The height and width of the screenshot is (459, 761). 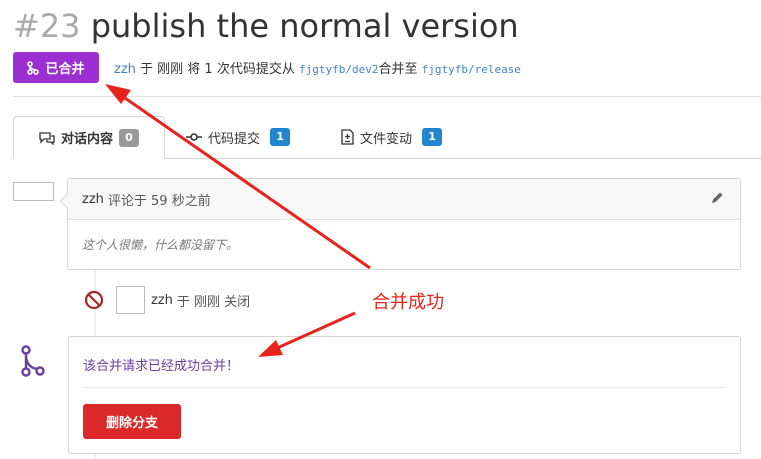 What do you see at coordinates (132, 421) in the screenshot?
I see `delete-branch-button: 删除分支` at bounding box center [132, 421].